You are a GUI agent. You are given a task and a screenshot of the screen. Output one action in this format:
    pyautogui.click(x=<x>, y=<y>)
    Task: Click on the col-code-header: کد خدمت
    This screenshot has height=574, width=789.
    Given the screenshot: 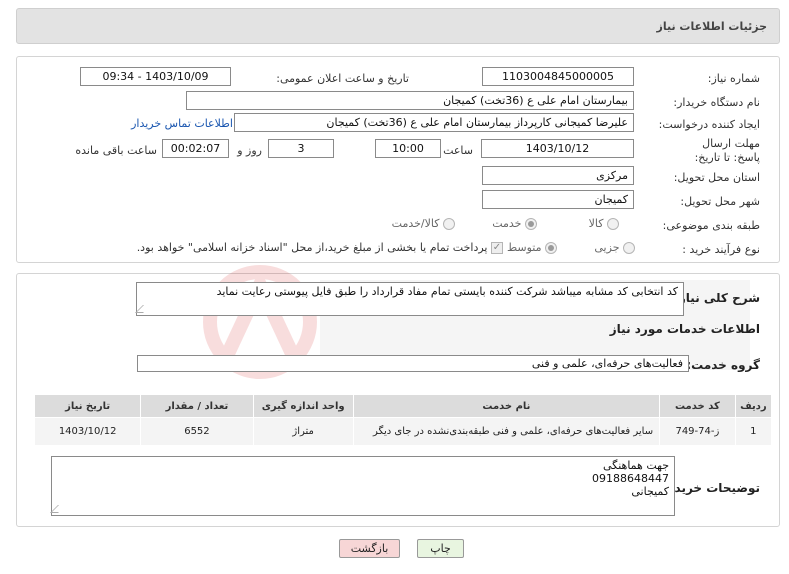 What is the action you would take?
    pyautogui.click(x=697, y=406)
    